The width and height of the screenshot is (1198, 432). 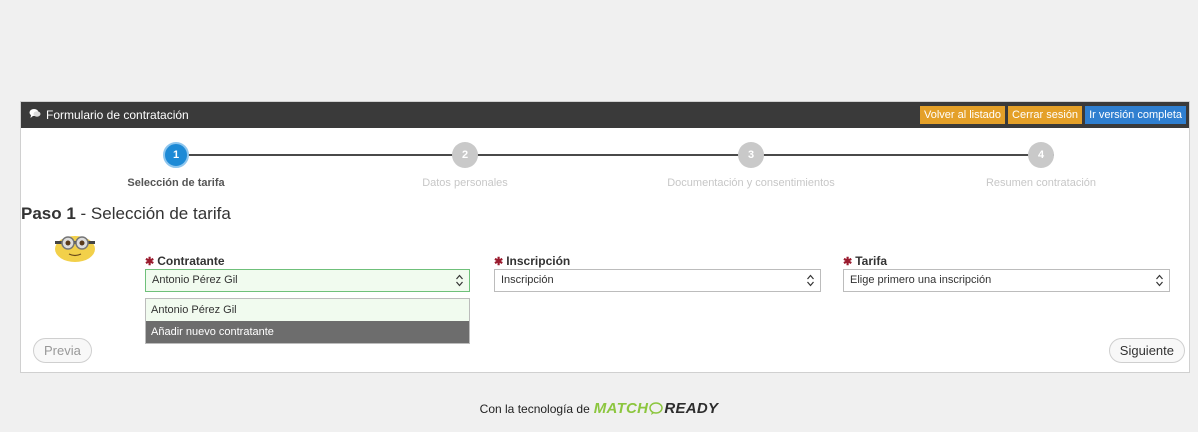 What do you see at coordinates (48, 213) in the screenshot?
I see `step-title-prefix: Paso 1` at bounding box center [48, 213].